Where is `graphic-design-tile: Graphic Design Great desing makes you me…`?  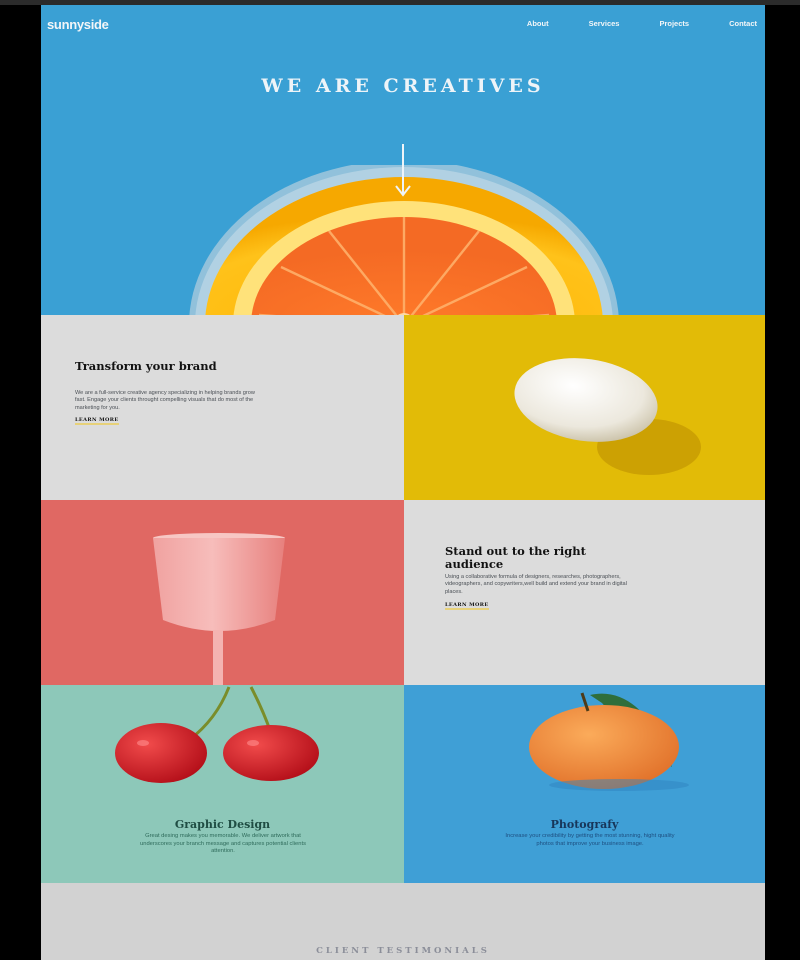
graphic-design-tile: Graphic Design Great desing makes you me… is located at coordinates (222, 784).